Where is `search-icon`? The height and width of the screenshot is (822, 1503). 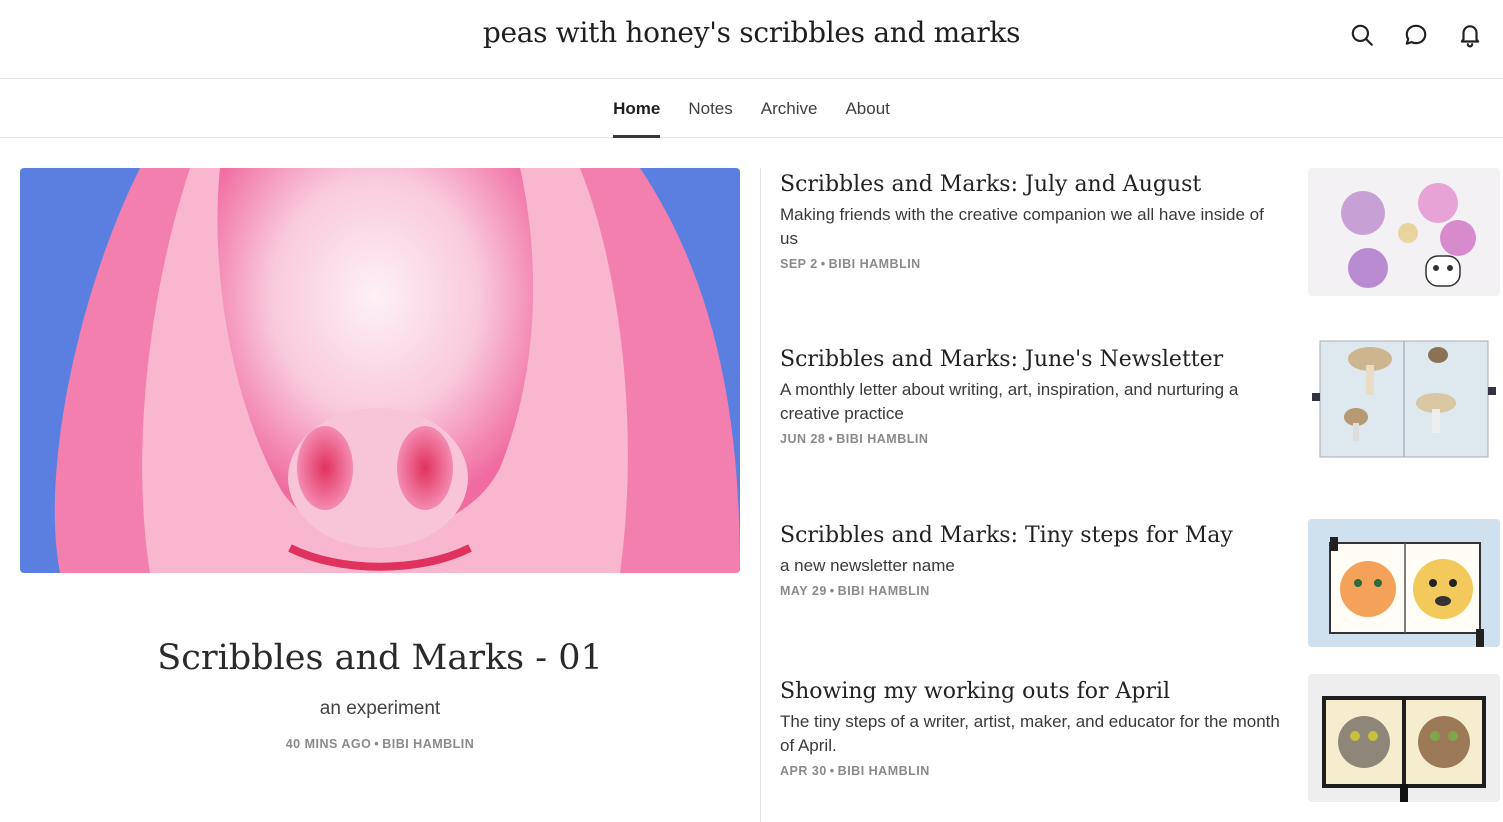
search-icon is located at coordinates (1362, 35).